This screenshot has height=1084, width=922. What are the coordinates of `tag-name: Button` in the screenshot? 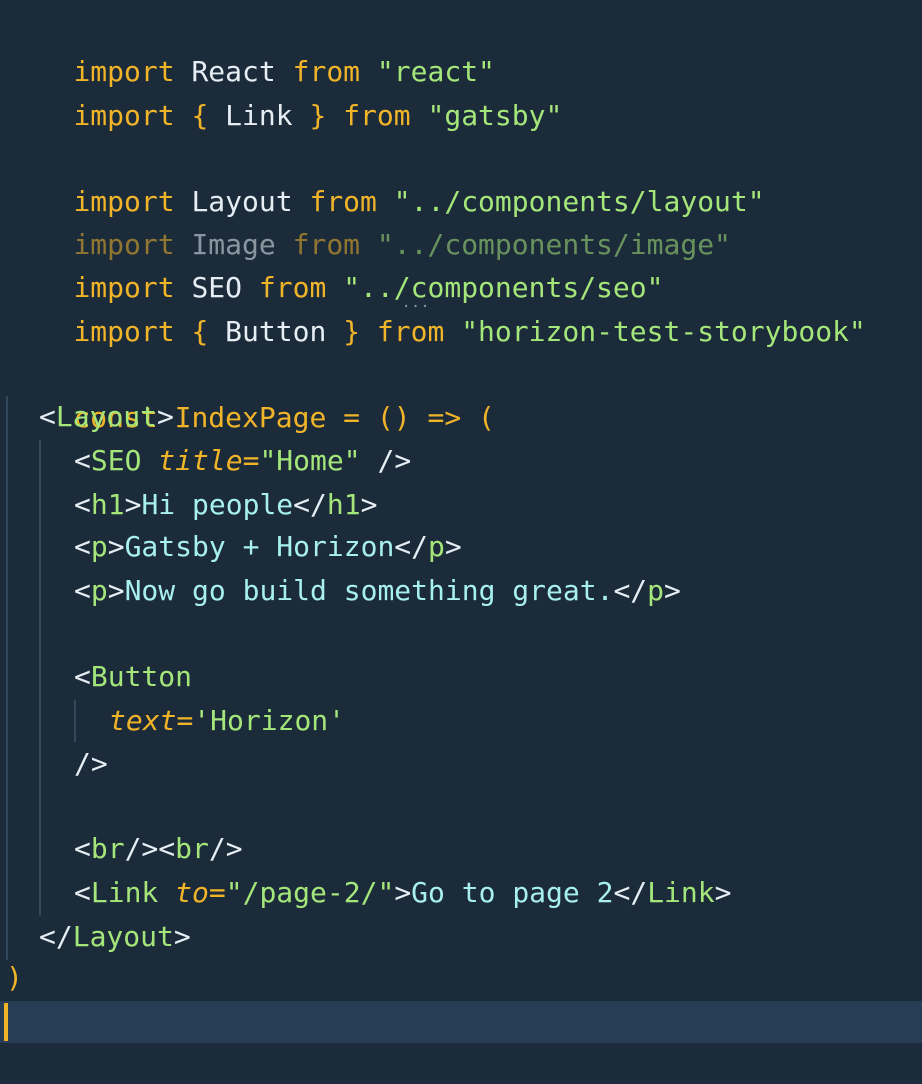 It's located at (141, 676).